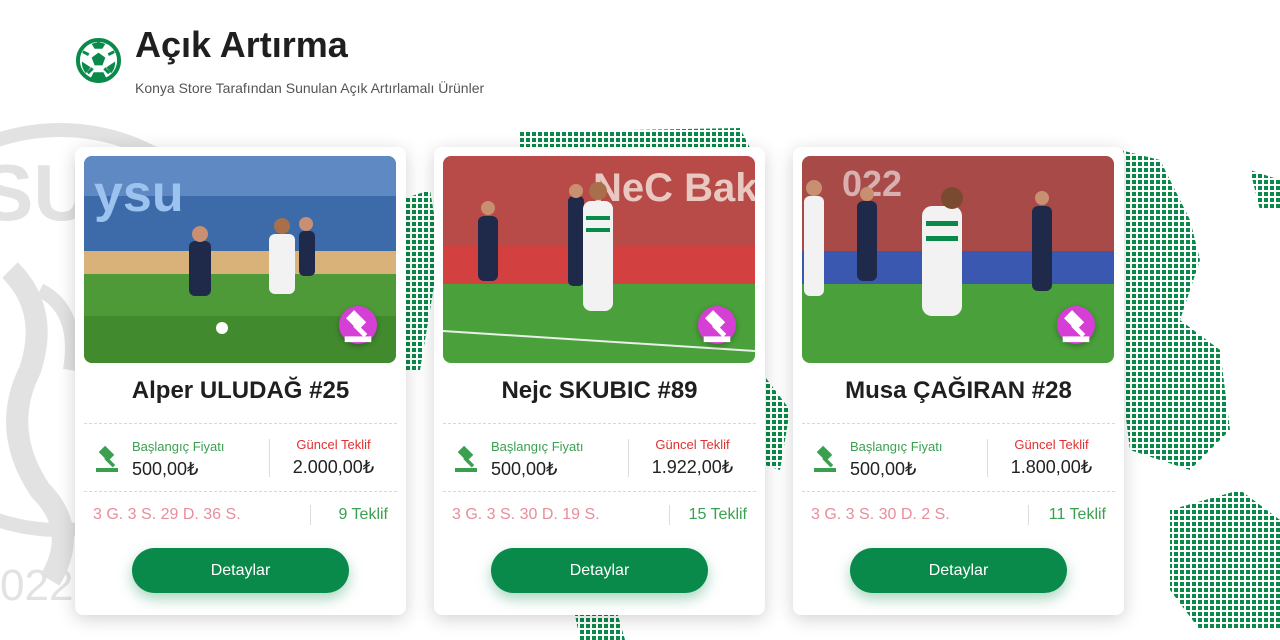 This screenshot has height=640, width=1280. Describe the element at coordinates (241, 44) in the screenshot. I see `page-title: Açık Artırma` at that location.